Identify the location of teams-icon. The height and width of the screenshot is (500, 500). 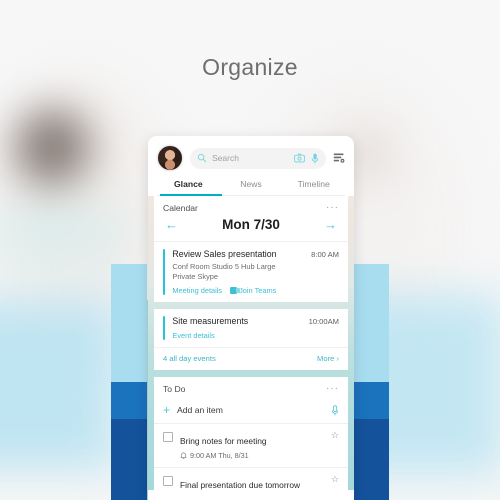
(235, 291).